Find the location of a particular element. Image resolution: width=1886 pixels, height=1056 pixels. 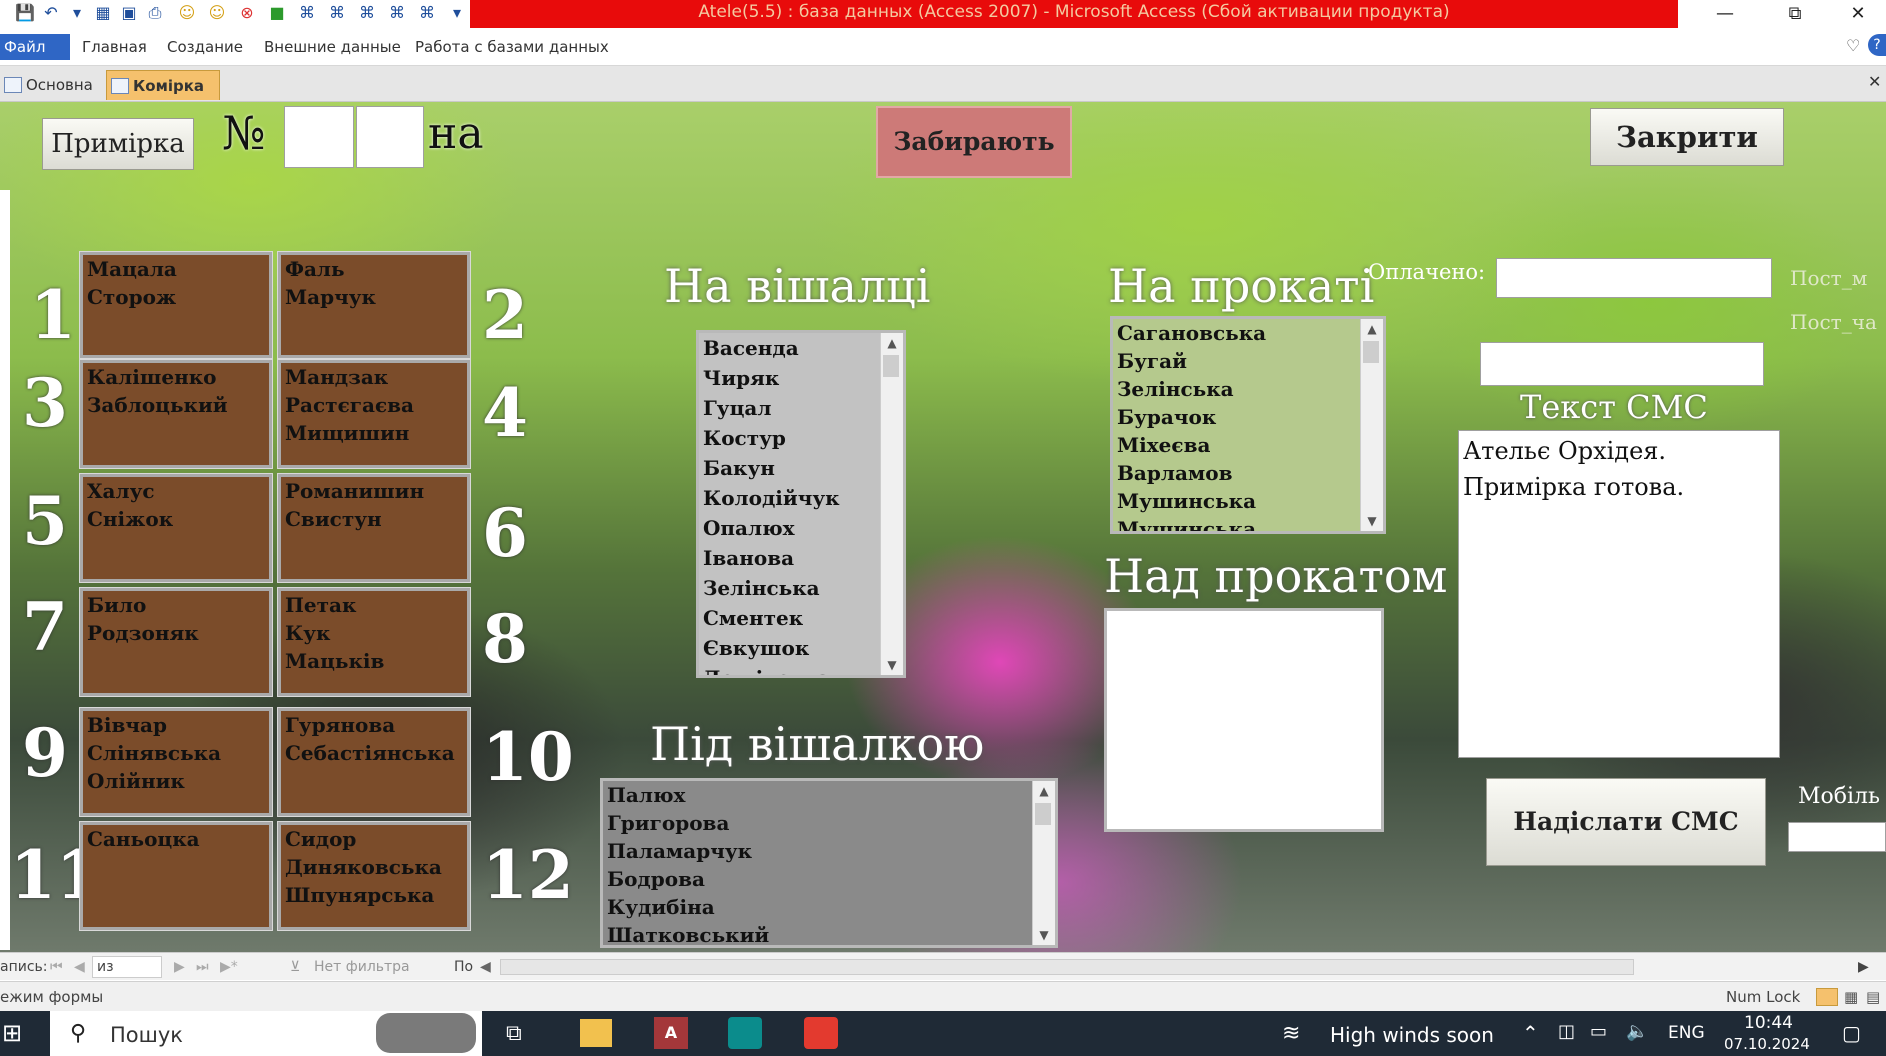

collapse-ribbon-icon: ♡ is located at coordinates (1853, 45).